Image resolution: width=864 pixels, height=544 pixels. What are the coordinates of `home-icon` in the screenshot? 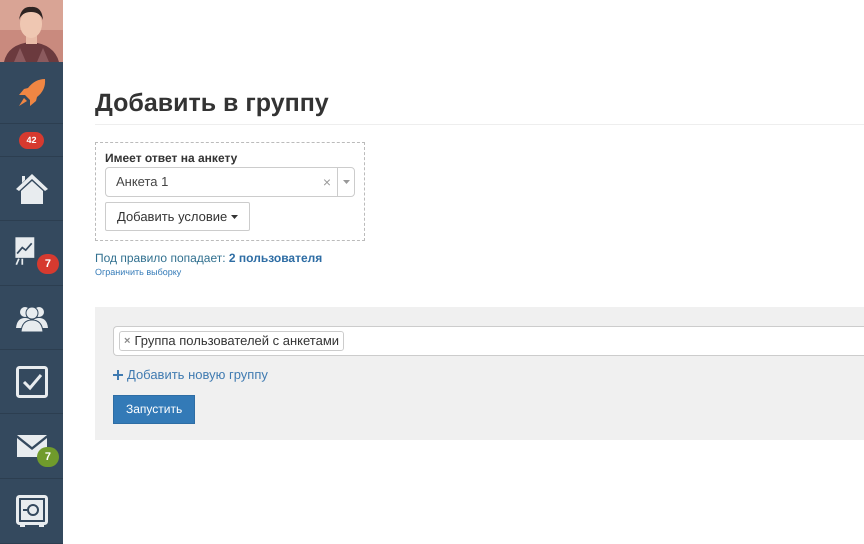 It's located at (31, 188).